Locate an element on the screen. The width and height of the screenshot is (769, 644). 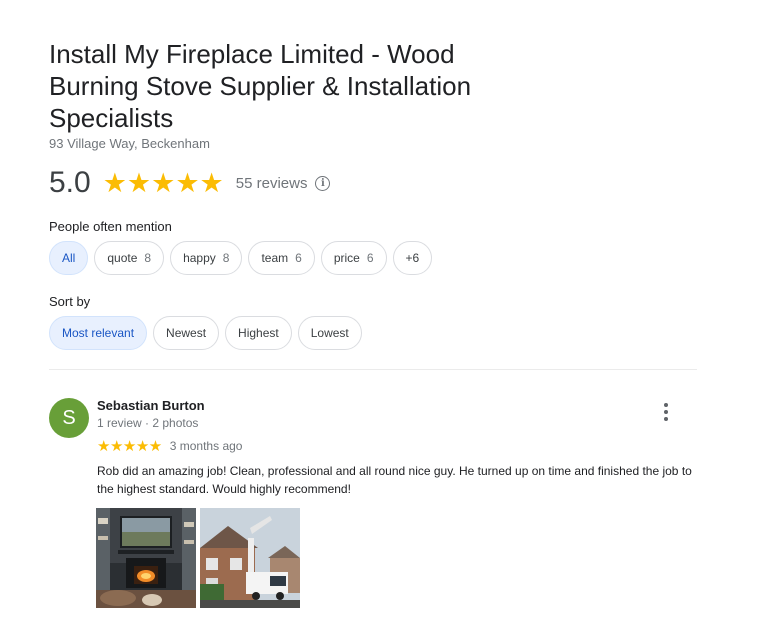
mentions-label: People often mention is located at coordinates (110, 226).